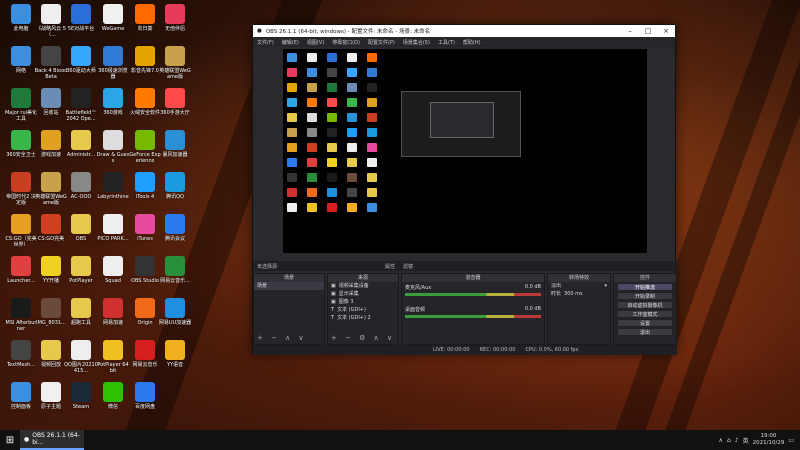 The image size is (800, 450). Describe the element at coordinates (791, 440) in the screenshot. I see `notifications-icon: ▭` at that location.